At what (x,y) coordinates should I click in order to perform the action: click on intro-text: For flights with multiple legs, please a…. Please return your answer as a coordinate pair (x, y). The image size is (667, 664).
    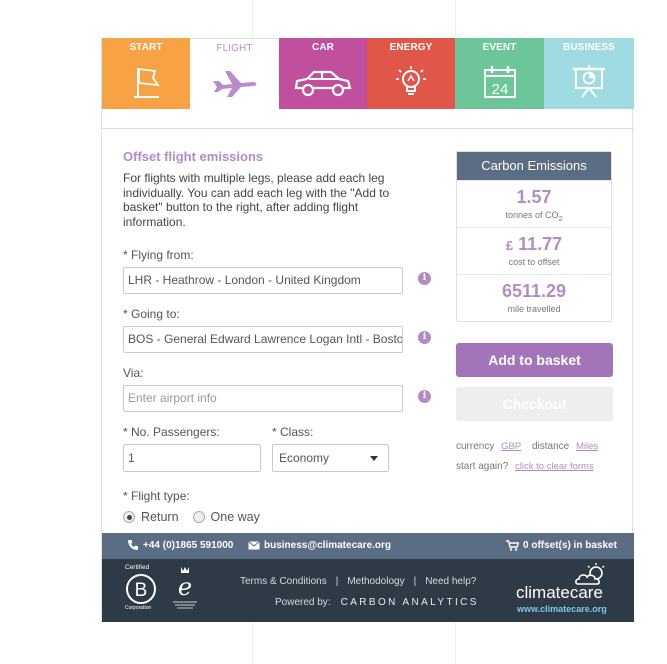
    Looking at the image, I should click on (256, 200).